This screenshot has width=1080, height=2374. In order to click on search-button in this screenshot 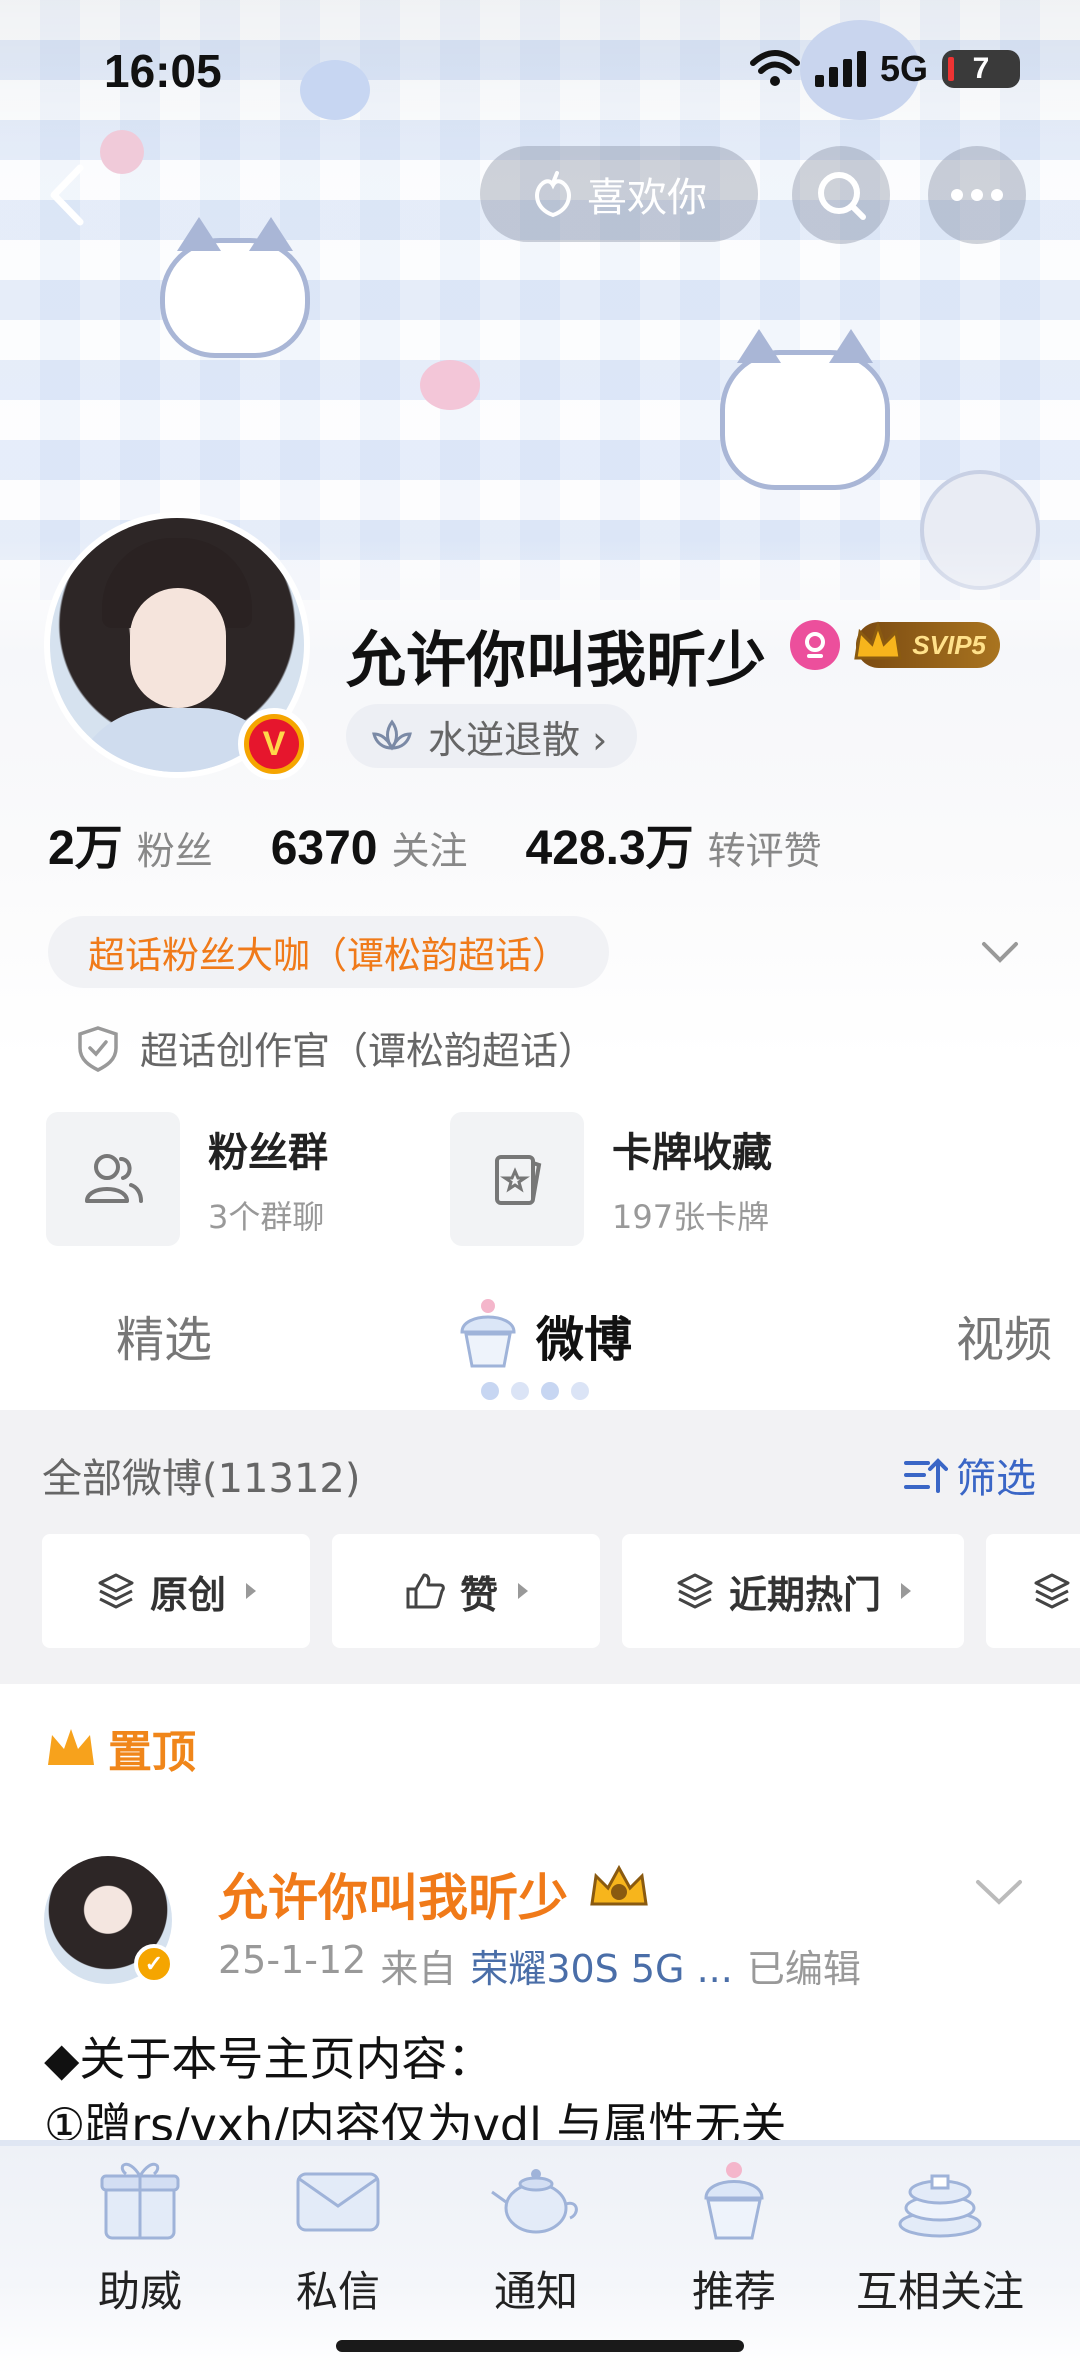, I will do `click(841, 195)`.